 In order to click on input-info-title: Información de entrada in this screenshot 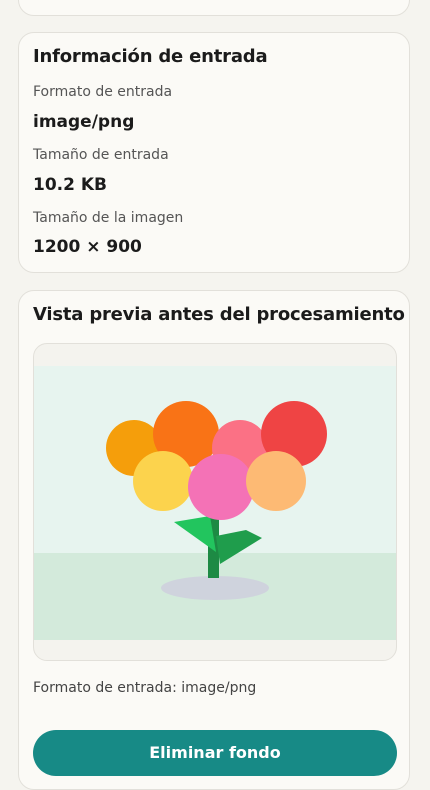, I will do `click(150, 56)`.